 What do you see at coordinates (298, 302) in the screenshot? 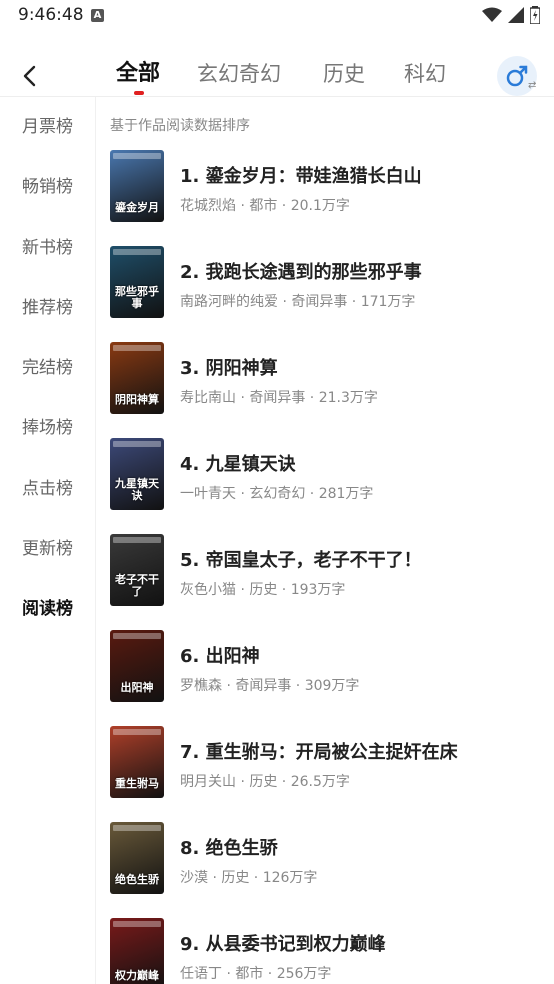
I see `book-meta: 南路河畔的纯爱 · 奇闻异事 · 171万字` at bounding box center [298, 302].